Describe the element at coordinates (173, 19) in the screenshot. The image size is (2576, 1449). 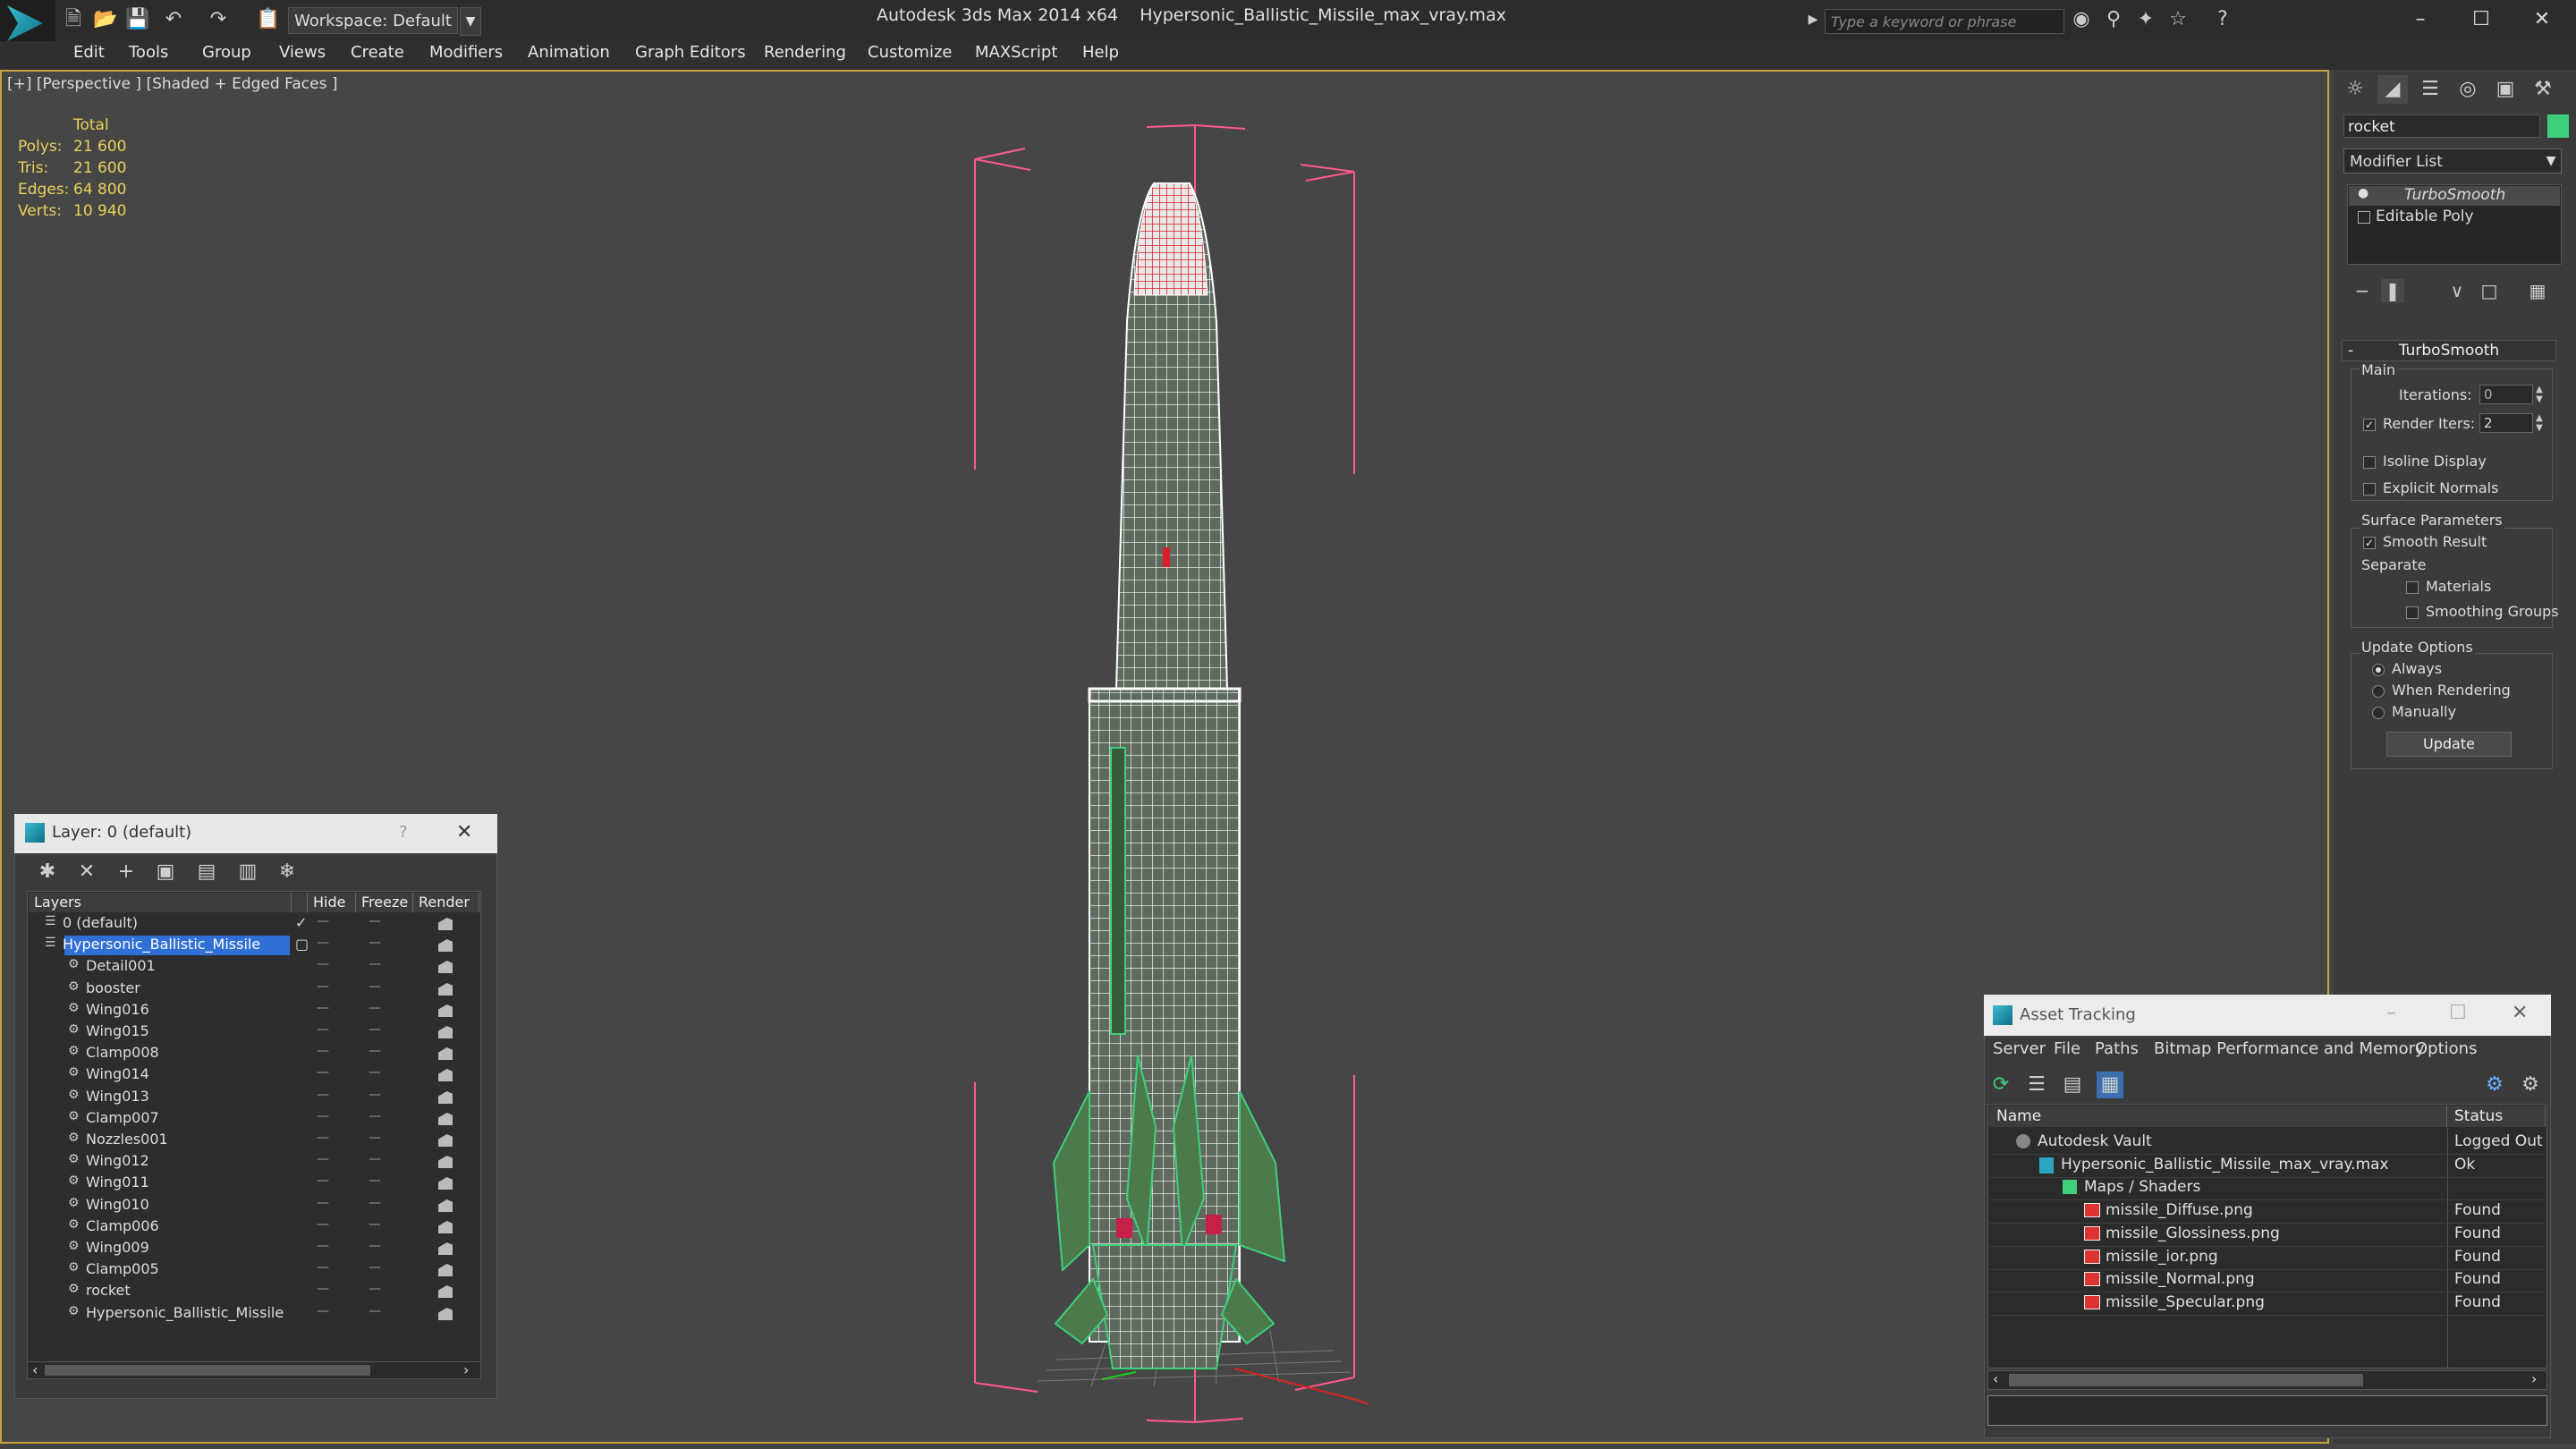
I see `undo-icon: ↶` at that location.